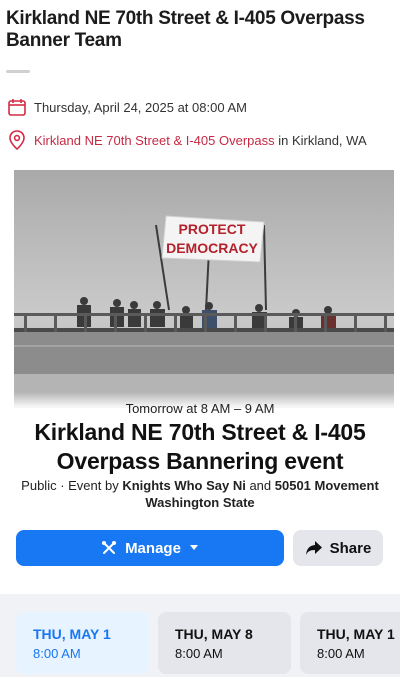 Image resolution: width=400 pixels, height=677 pixels. I want to click on share-arrow-icon, so click(314, 548).